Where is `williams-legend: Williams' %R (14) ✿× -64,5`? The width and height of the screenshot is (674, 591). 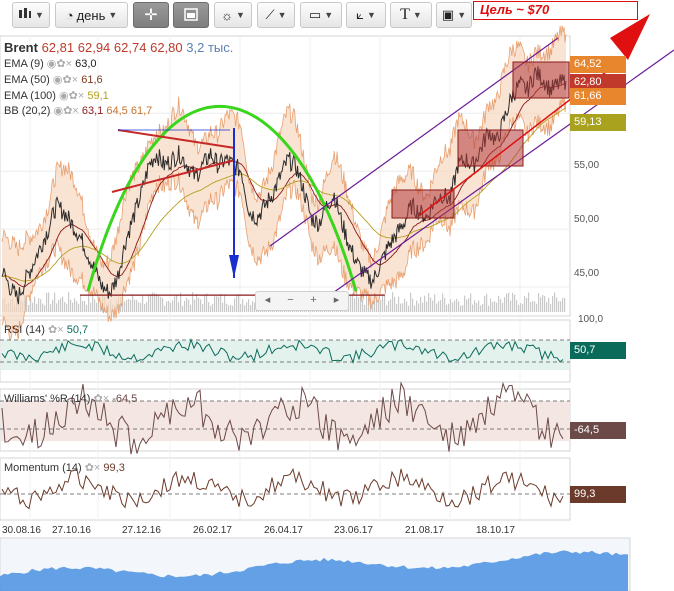 williams-legend: Williams' %R (14) ✿× -64,5 is located at coordinates (70, 398).